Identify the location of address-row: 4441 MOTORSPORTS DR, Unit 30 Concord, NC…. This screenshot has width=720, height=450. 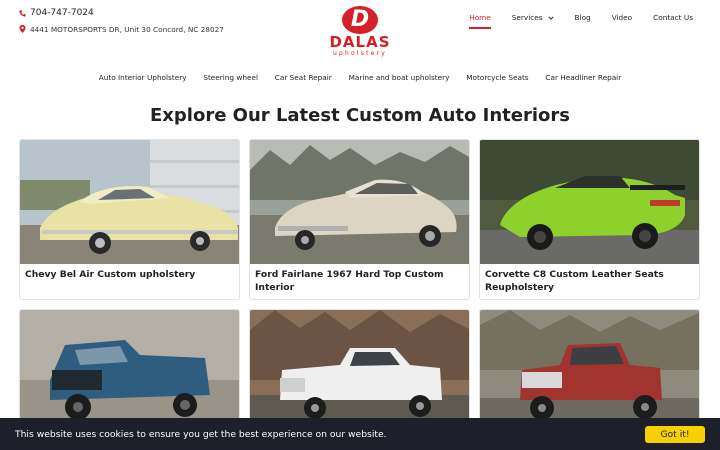
(121, 29).